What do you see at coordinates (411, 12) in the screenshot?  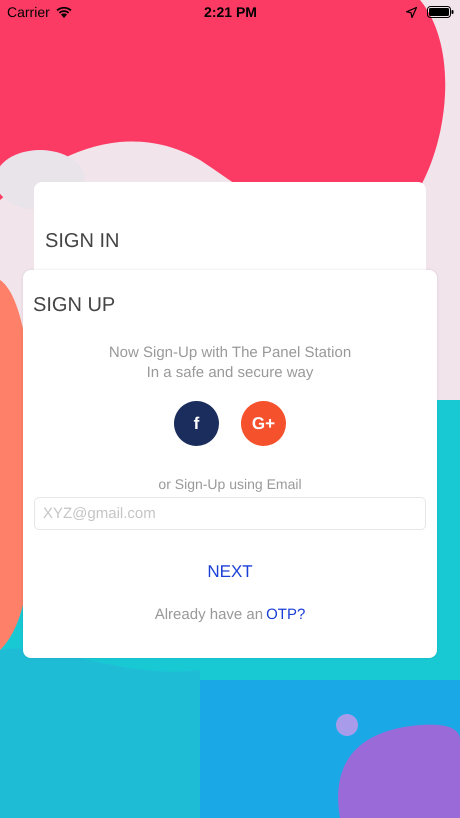 I see `location-icon` at bounding box center [411, 12].